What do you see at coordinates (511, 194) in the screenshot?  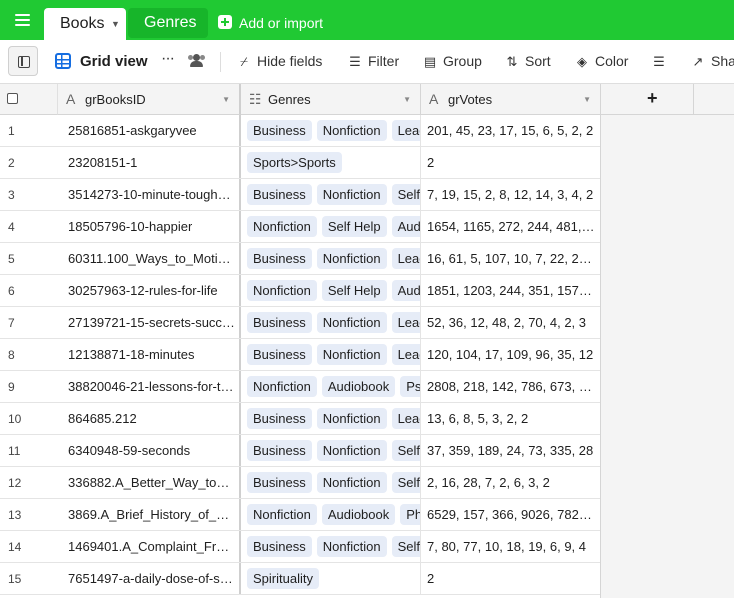 I see `cell-grvotes: 7, 19, 15, 2, 8, 12, 14, 3, 4, 2` at bounding box center [511, 194].